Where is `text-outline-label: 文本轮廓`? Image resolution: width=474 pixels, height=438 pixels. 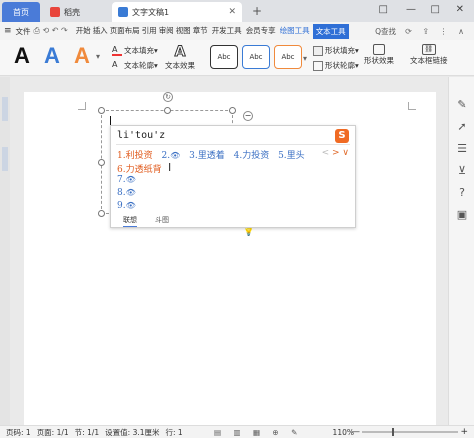 text-outline-label: 文本轮廓 is located at coordinates (139, 65).